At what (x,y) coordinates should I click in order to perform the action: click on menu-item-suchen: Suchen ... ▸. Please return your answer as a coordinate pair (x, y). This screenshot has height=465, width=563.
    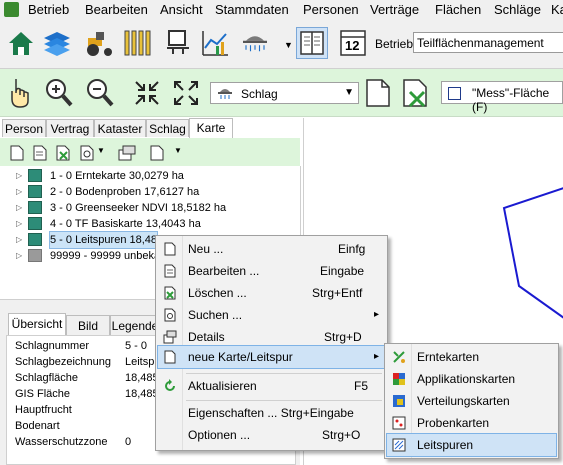
    Looking at the image, I should click on (271, 315).